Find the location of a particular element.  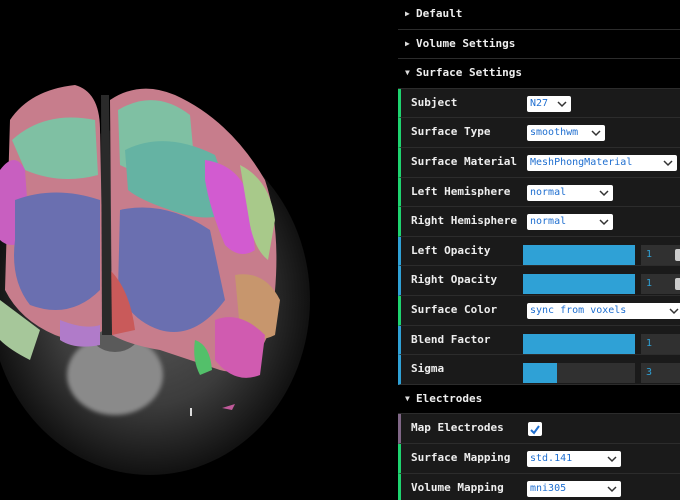

surface-color-row: Surface Color sync from voxels is located at coordinates (539, 310).